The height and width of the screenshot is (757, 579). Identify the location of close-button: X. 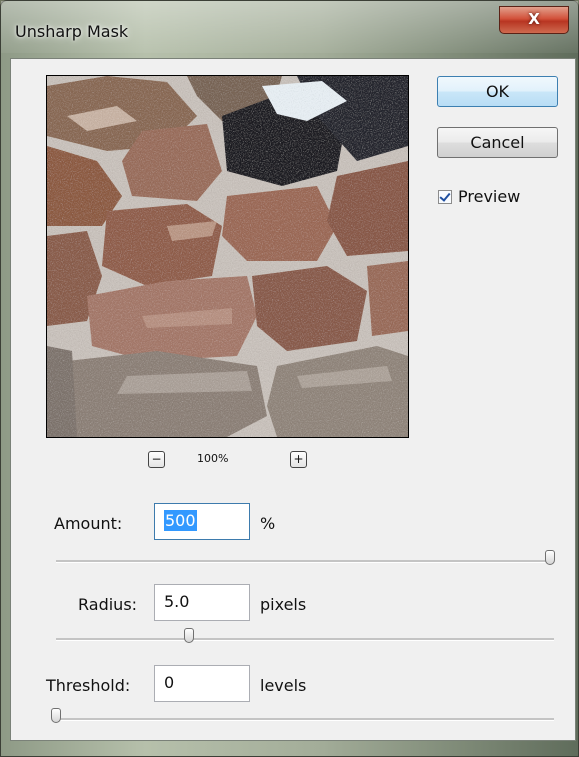
(534, 20).